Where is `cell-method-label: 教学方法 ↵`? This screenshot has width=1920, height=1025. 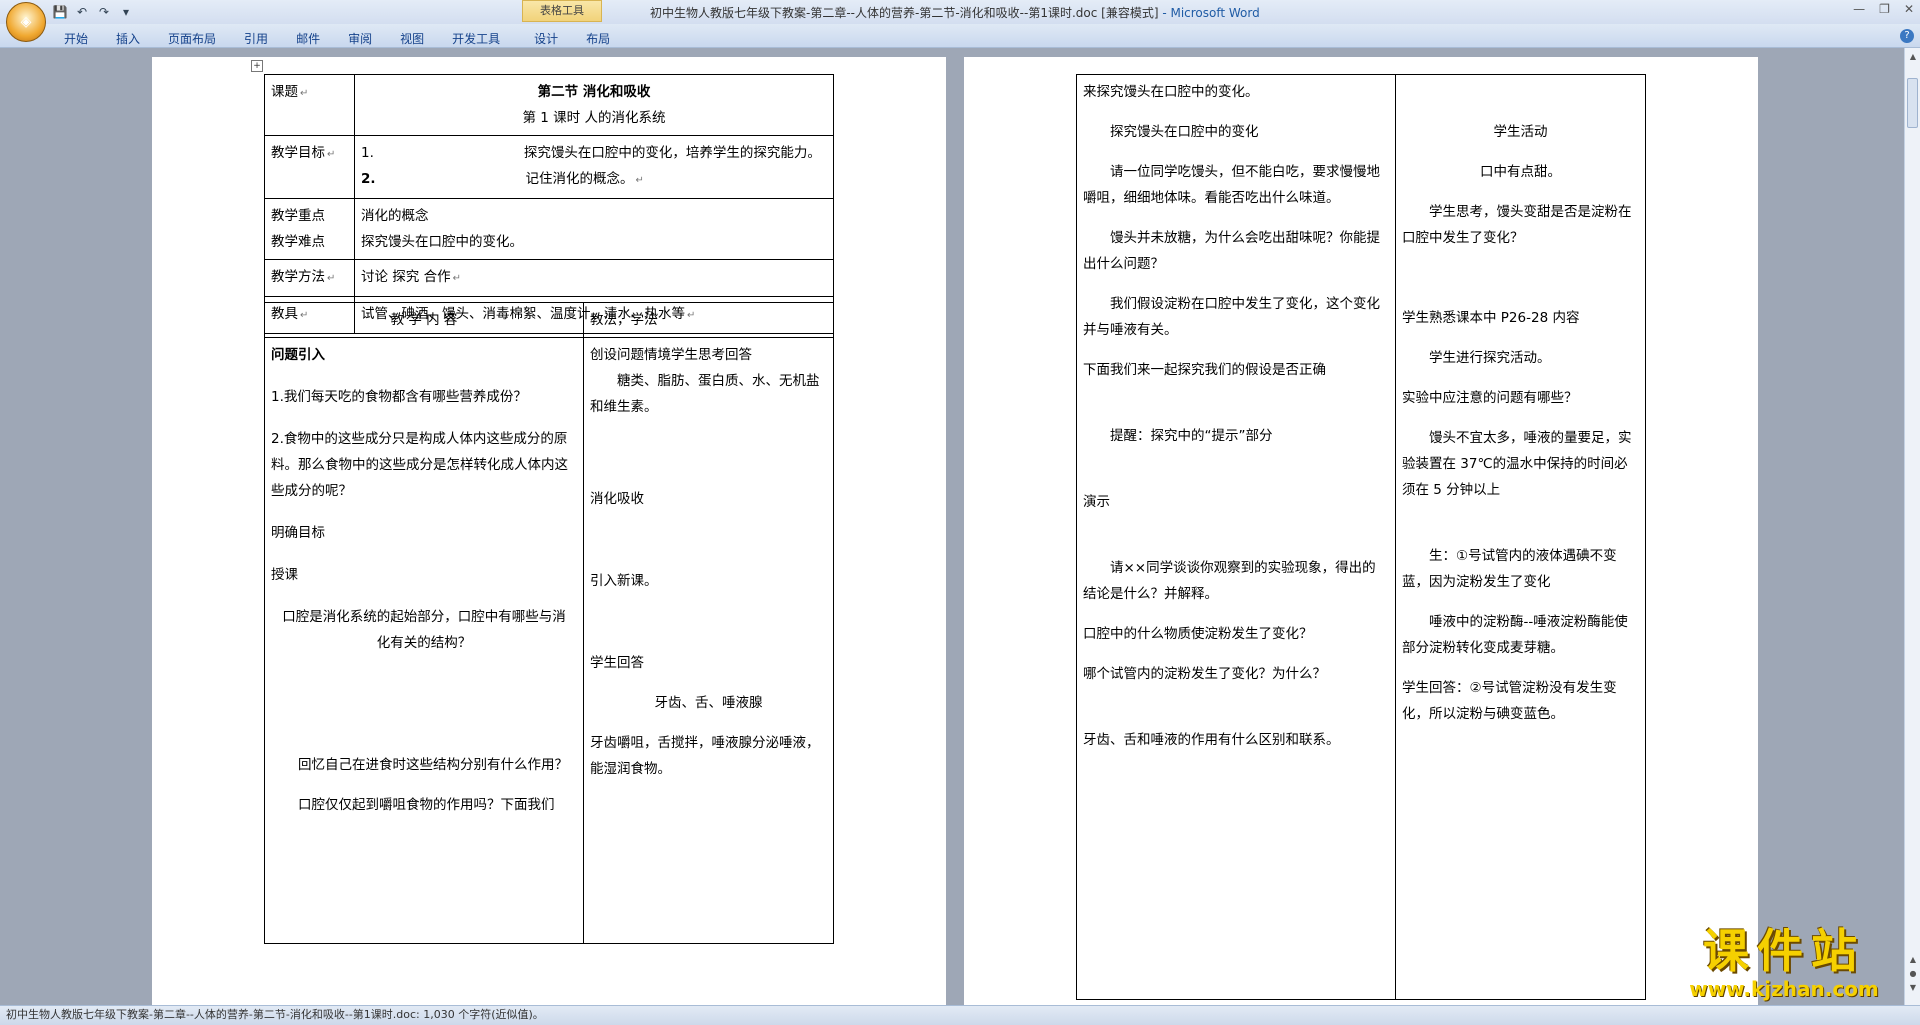
cell-method-label: 教学方法 ↵ is located at coordinates (309, 278).